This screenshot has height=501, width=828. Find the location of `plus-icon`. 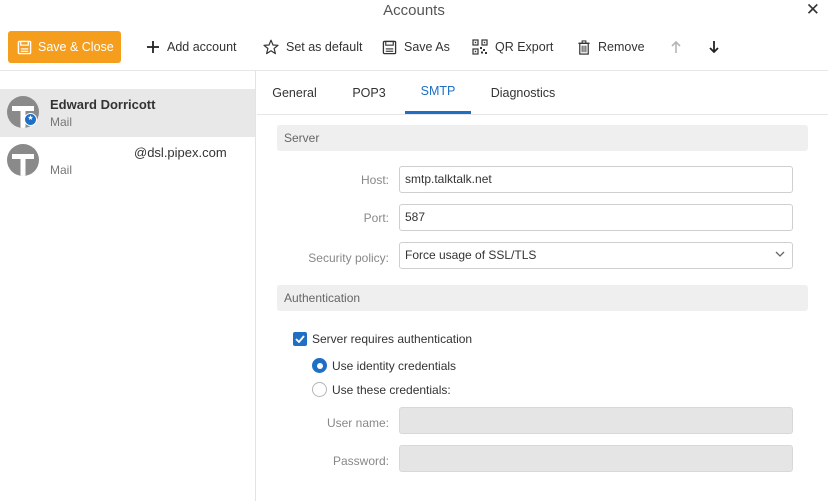

plus-icon is located at coordinates (153, 47).